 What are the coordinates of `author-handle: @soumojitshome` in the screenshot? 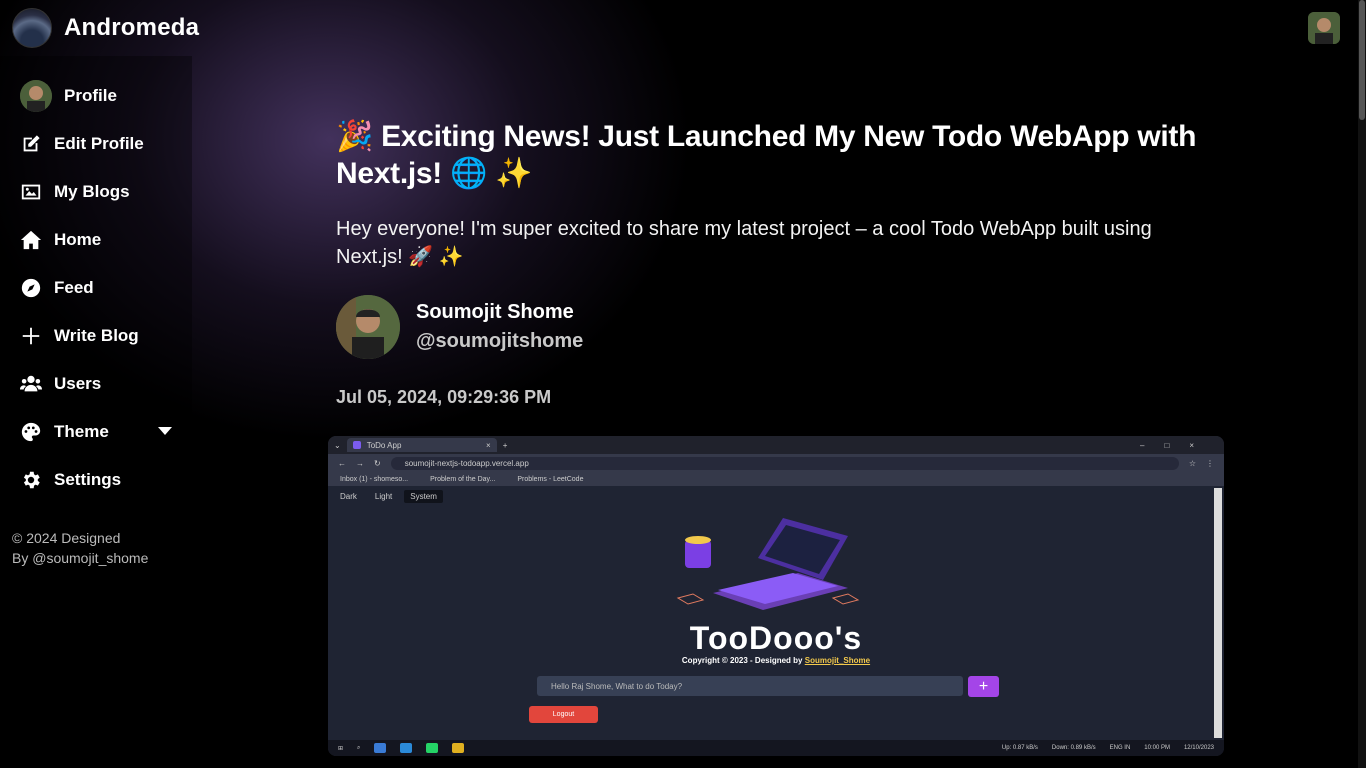 It's located at (499, 341).